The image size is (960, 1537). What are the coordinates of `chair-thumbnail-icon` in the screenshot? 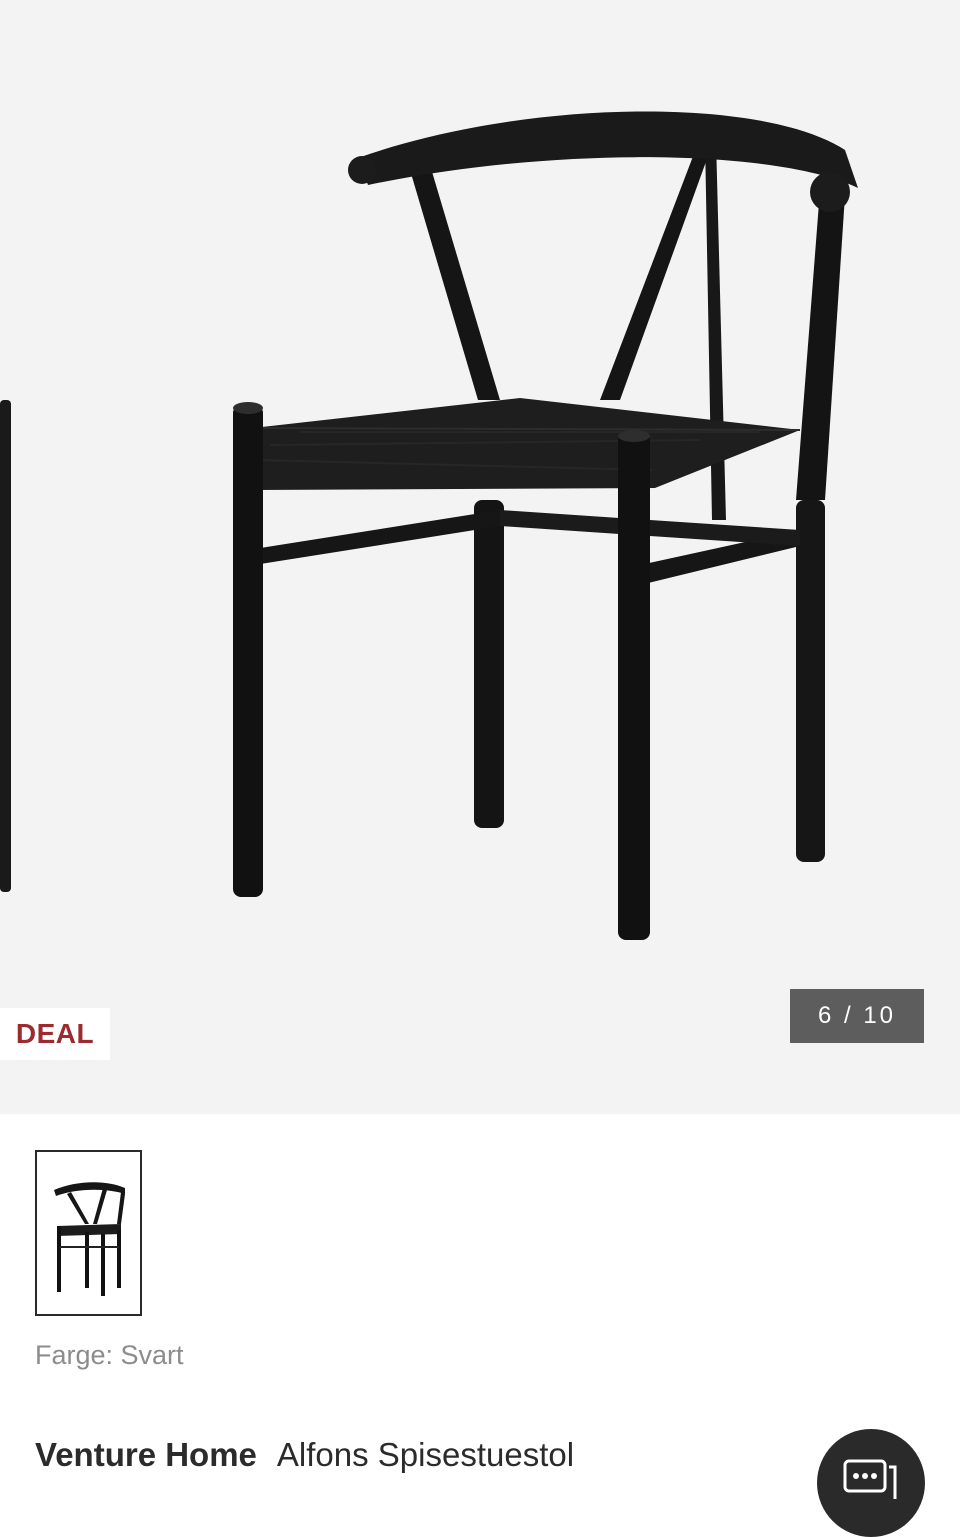 It's located at (89, 1239).